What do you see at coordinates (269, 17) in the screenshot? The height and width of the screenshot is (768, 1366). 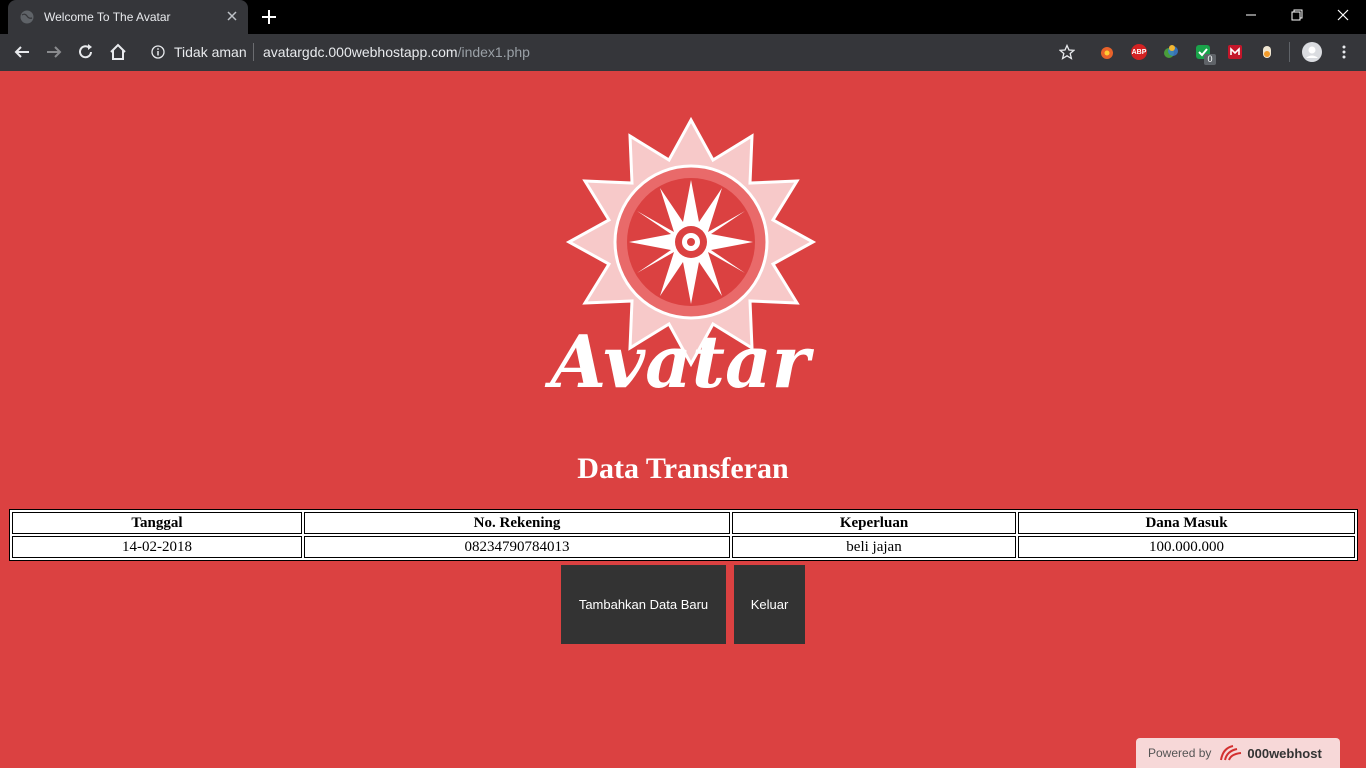 I see `new-tab-icon` at bounding box center [269, 17].